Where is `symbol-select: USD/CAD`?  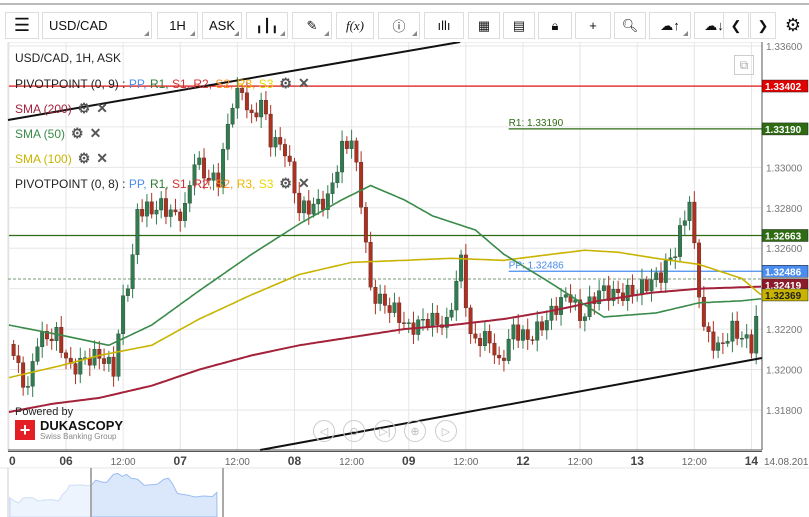
symbol-select: USD/CAD is located at coordinates (97, 25).